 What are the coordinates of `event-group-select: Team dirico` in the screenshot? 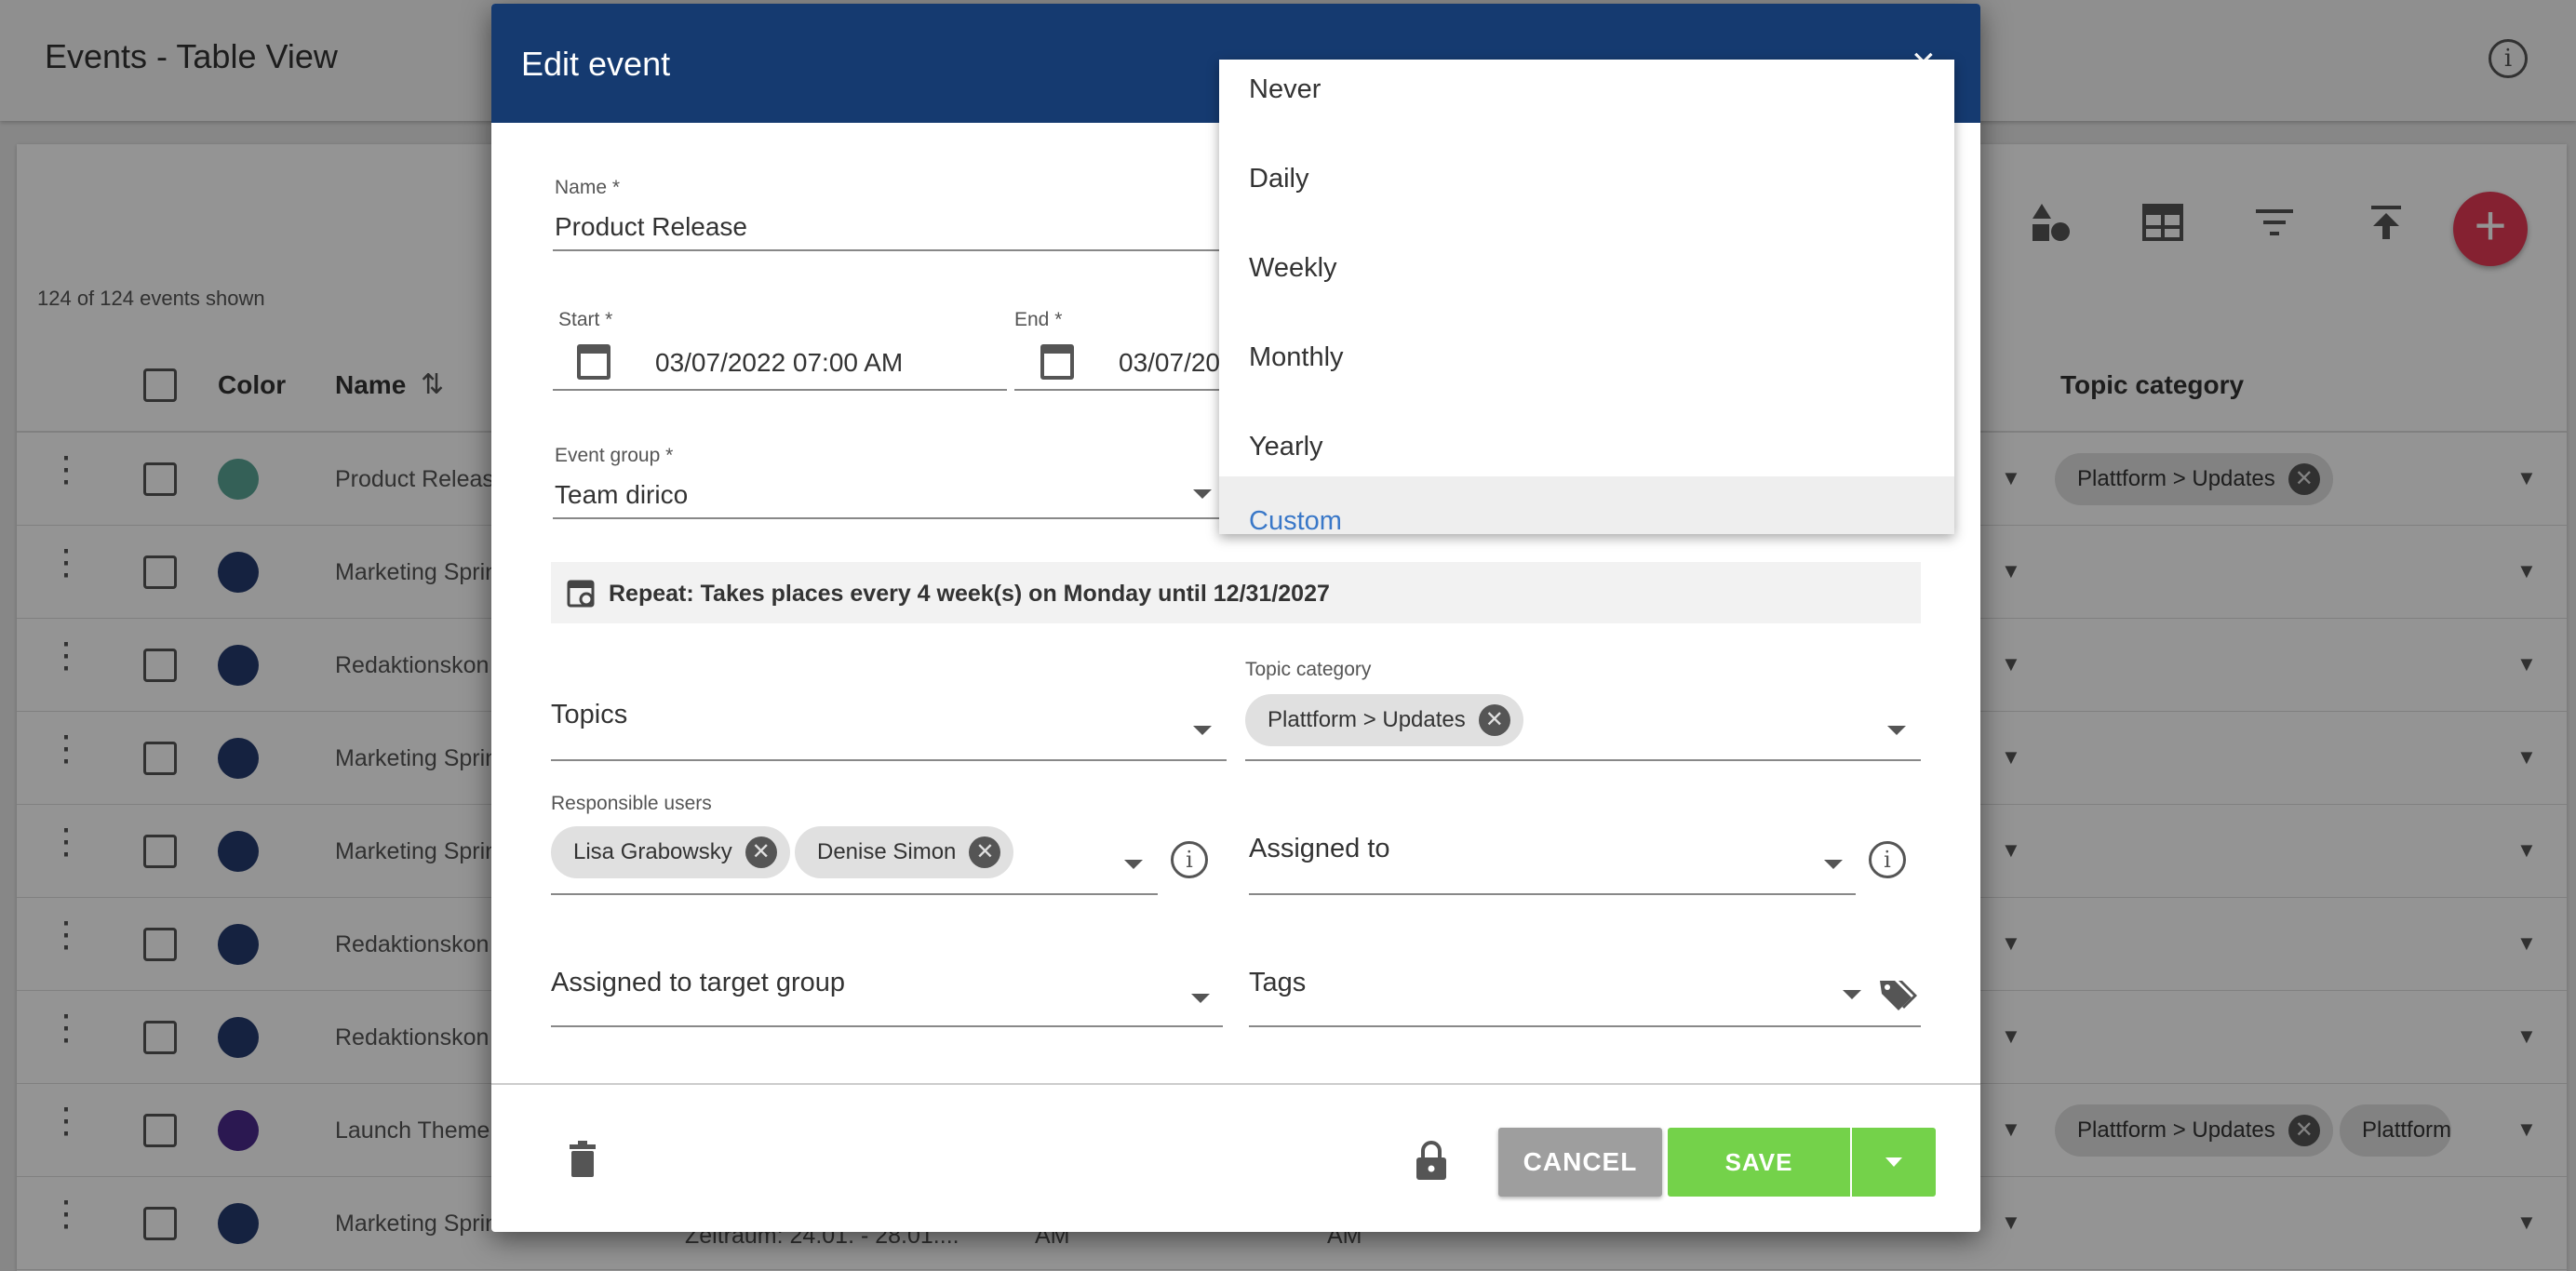 It's located at (621, 495).